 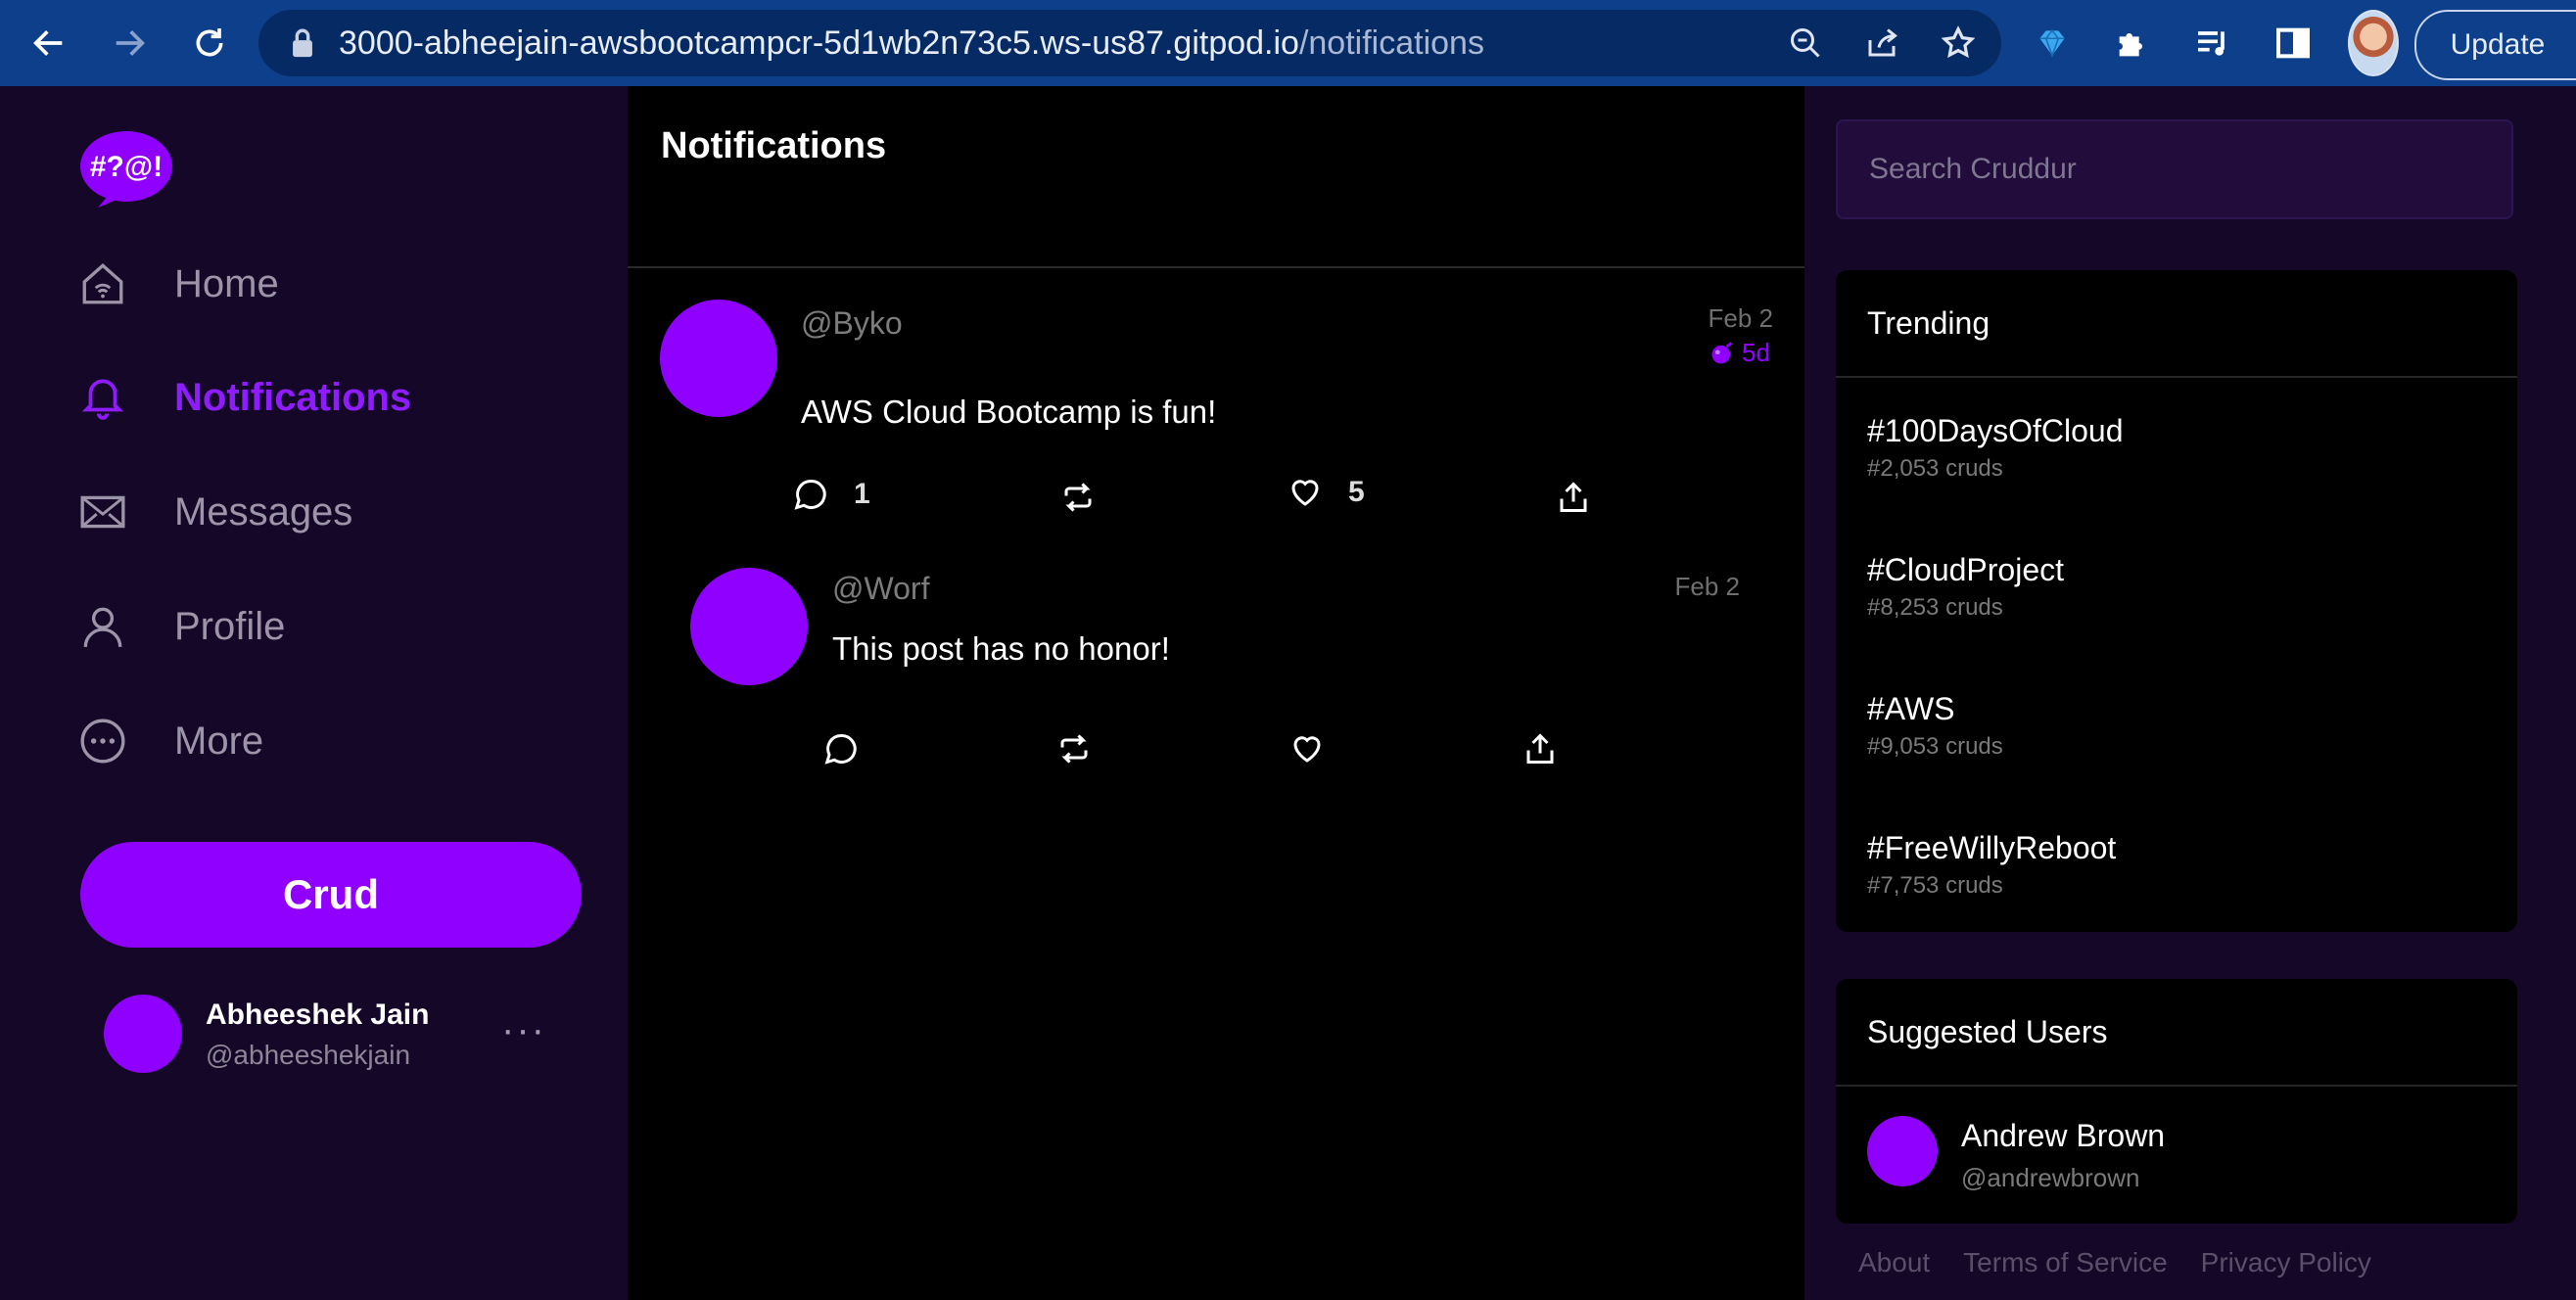 What do you see at coordinates (1881, 43) in the screenshot?
I see `share-page-icon` at bounding box center [1881, 43].